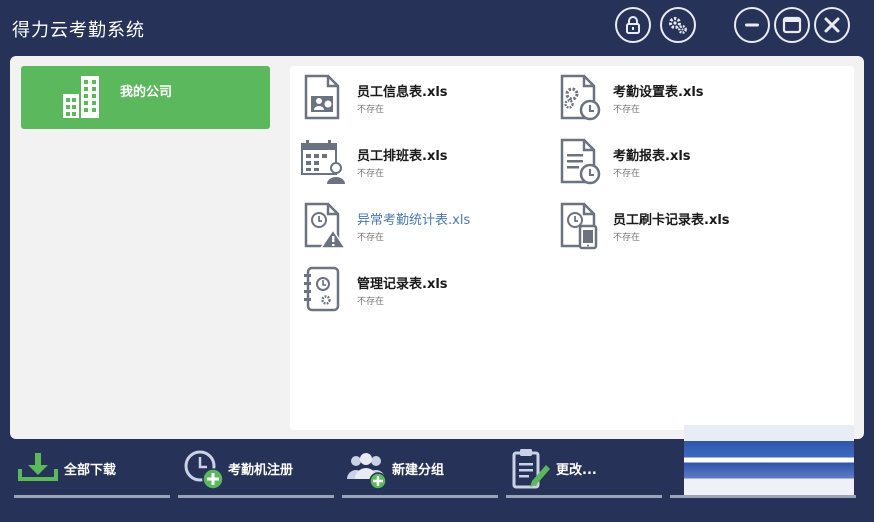 The width and height of the screenshot is (874, 522). I want to click on attendance-settings-icon, so click(580, 97).